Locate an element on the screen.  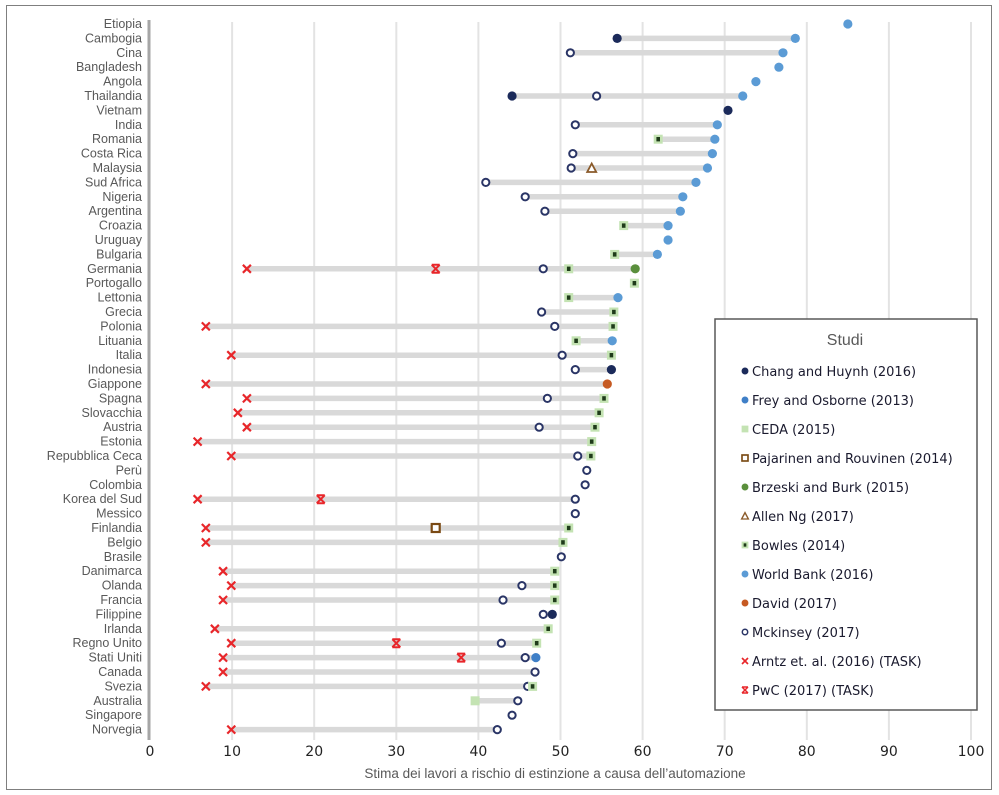
legend-item-allen: Allen Ng (2017) is located at coordinates (797, 517).